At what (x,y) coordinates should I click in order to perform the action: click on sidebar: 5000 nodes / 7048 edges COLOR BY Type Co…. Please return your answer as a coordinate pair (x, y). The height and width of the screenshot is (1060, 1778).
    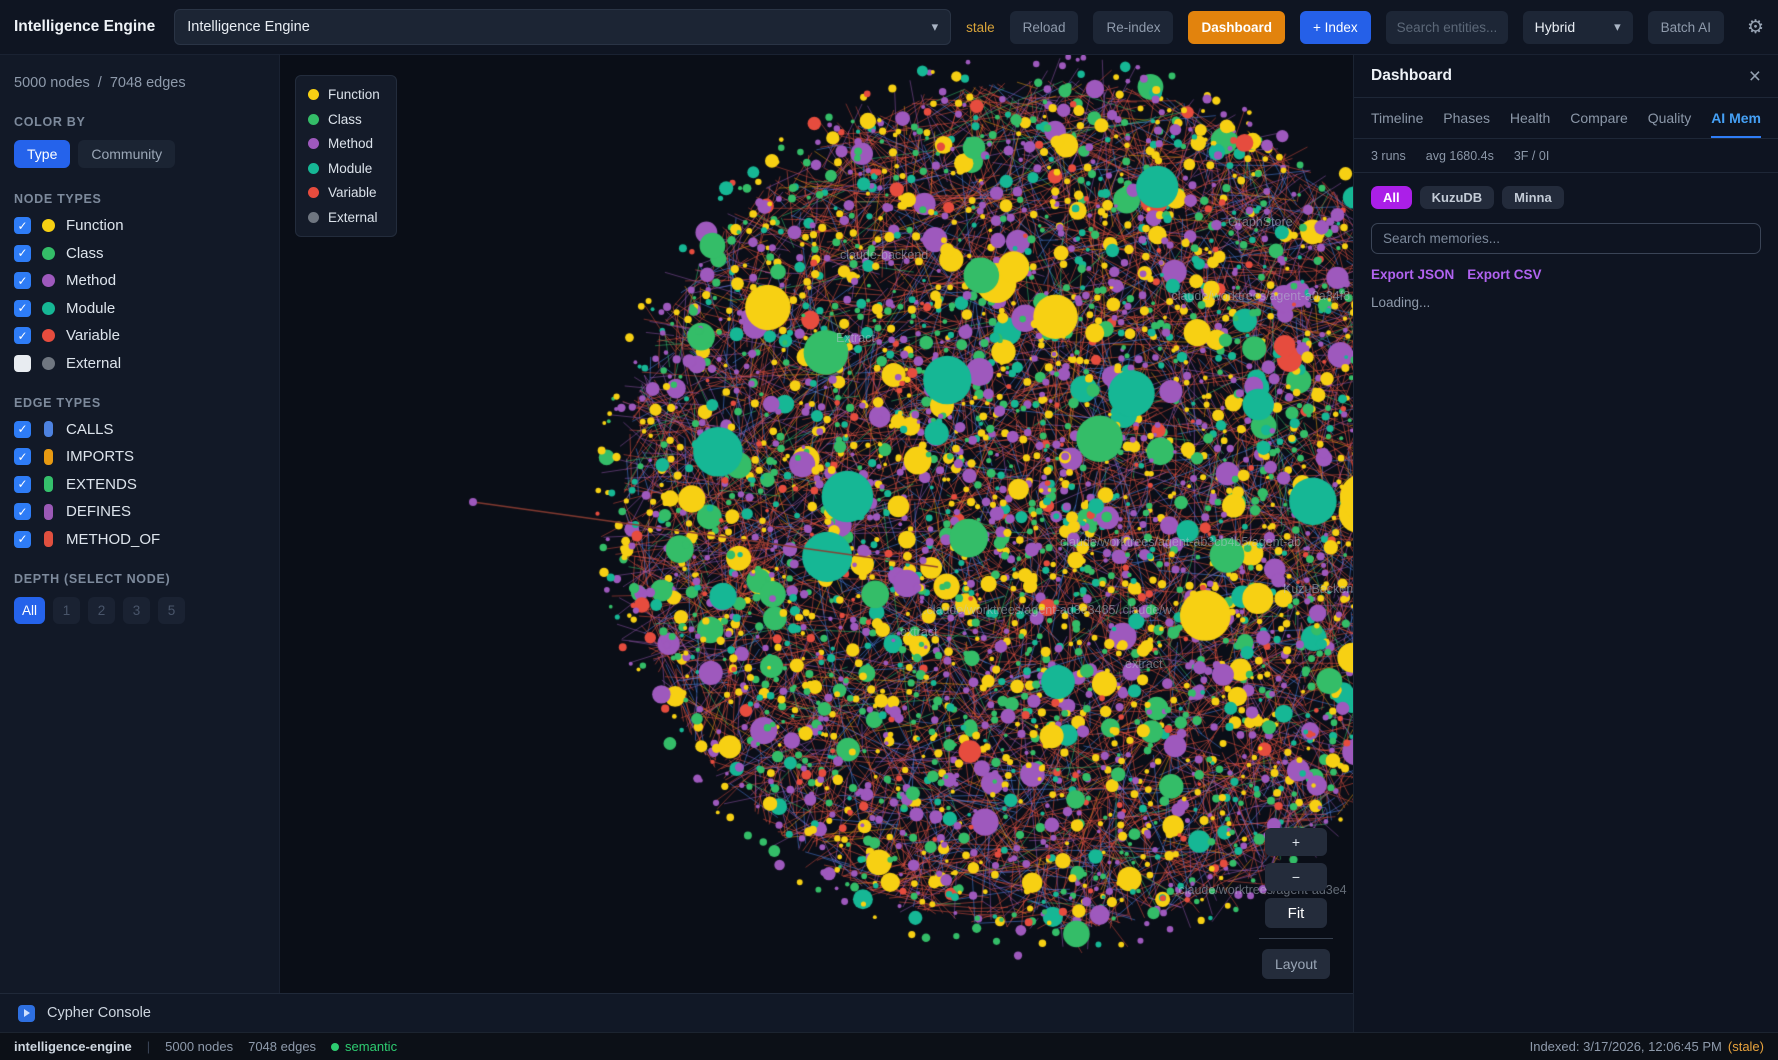
    Looking at the image, I should click on (140, 524).